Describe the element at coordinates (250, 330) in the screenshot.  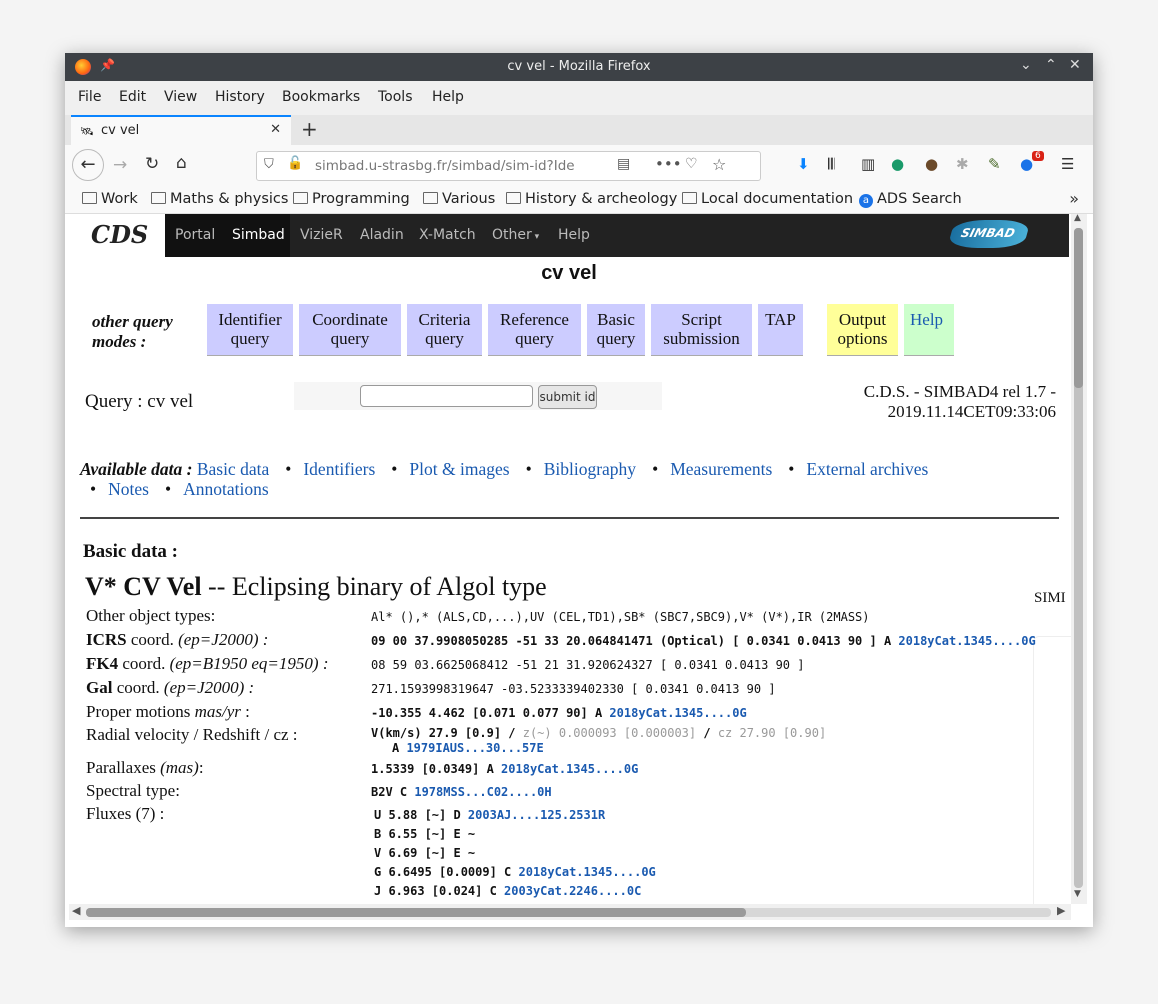
I see `identifier-query-button: Identifier query` at that location.